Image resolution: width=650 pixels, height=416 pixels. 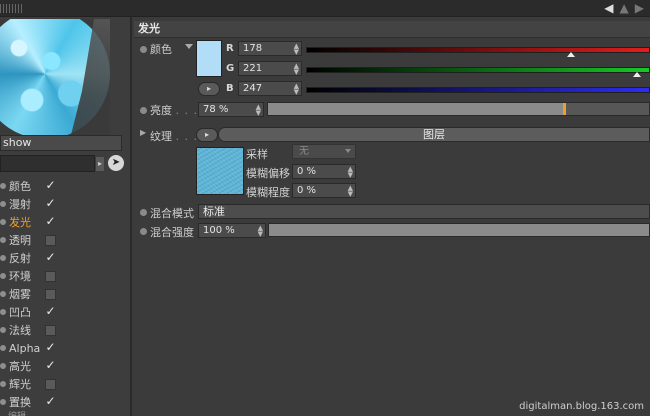 What do you see at coordinates (268, 192) in the screenshot?
I see `blur-scale-label: 模糊程度` at bounding box center [268, 192].